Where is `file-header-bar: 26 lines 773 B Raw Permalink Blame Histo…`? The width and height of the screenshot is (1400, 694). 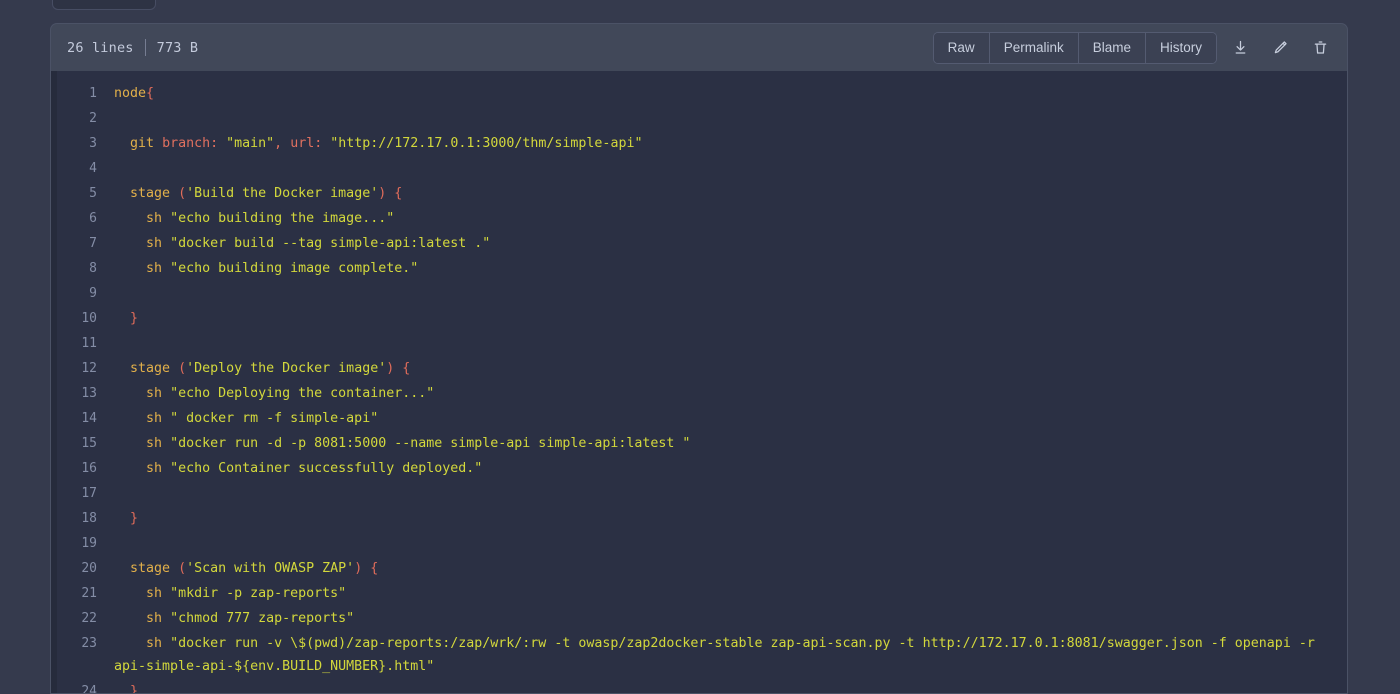
file-header-bar: 26 lines 773 B Raw Permalink Blame Histo… is located at coordinates (699, 47).